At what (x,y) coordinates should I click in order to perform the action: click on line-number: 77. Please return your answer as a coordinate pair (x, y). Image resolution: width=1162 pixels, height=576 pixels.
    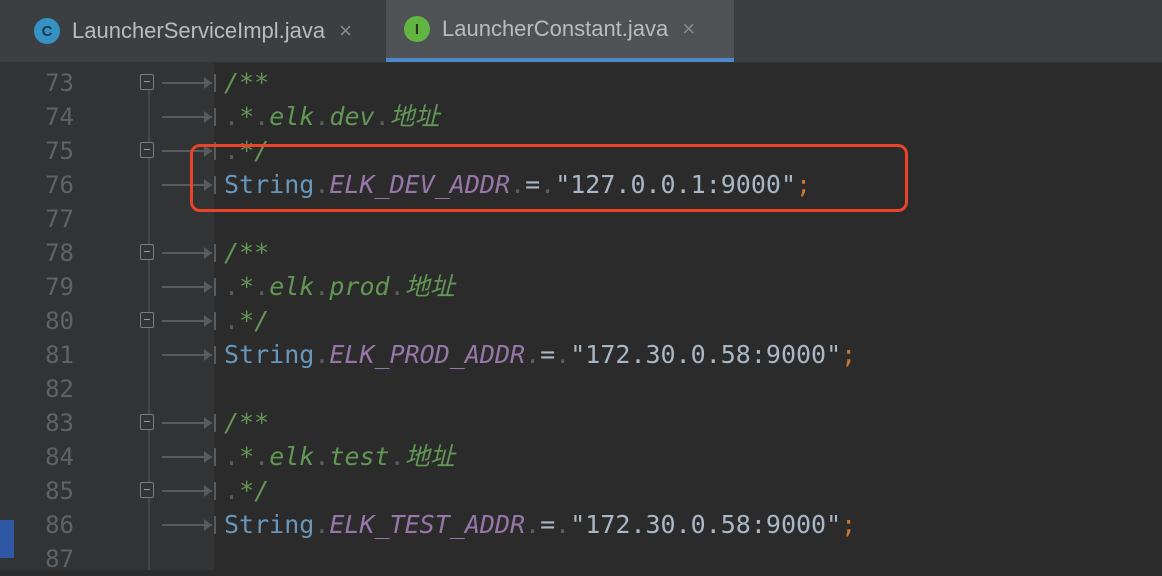
    Looking at the image, I should click on (59, 219).